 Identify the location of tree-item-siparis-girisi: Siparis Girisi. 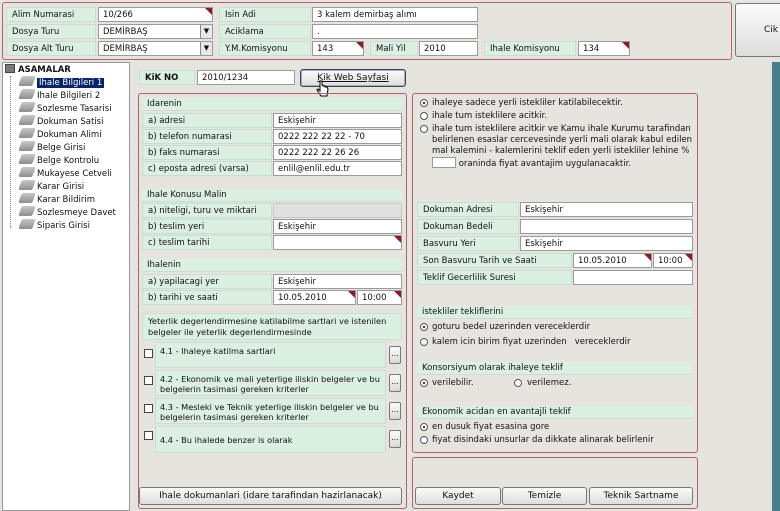
(54, 225).